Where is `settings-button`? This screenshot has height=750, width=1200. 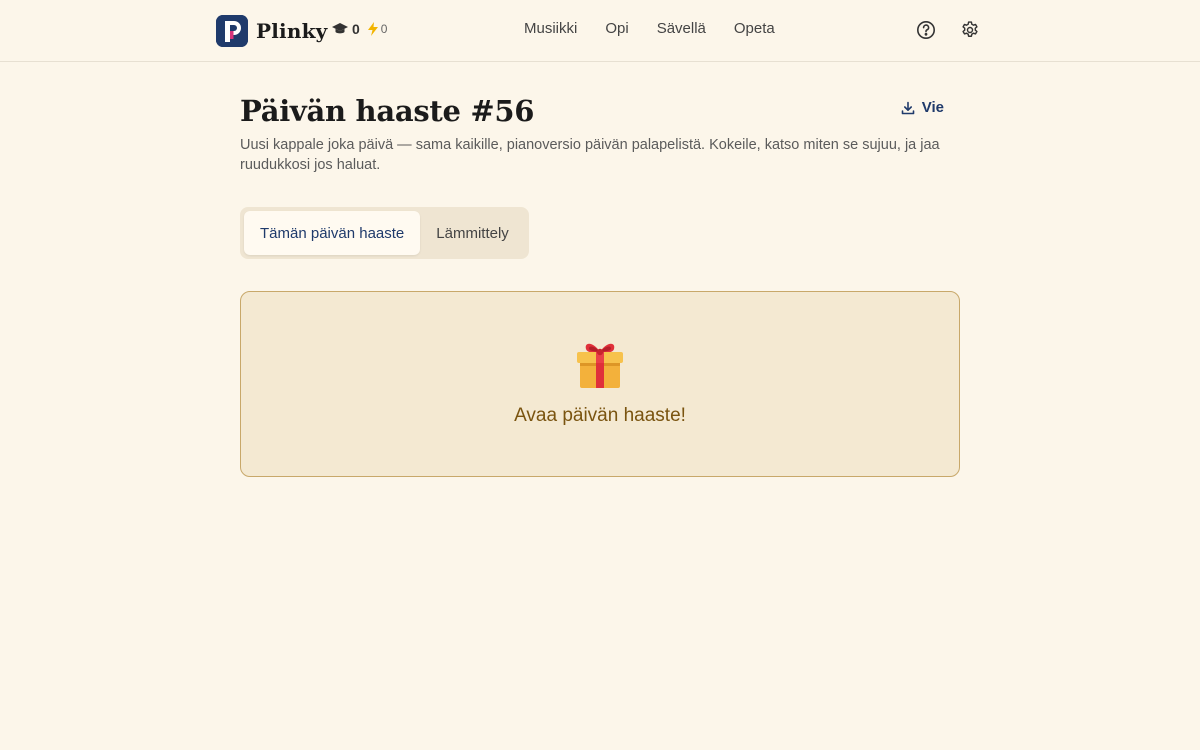 settings-button is located at coordinates (970, 30).